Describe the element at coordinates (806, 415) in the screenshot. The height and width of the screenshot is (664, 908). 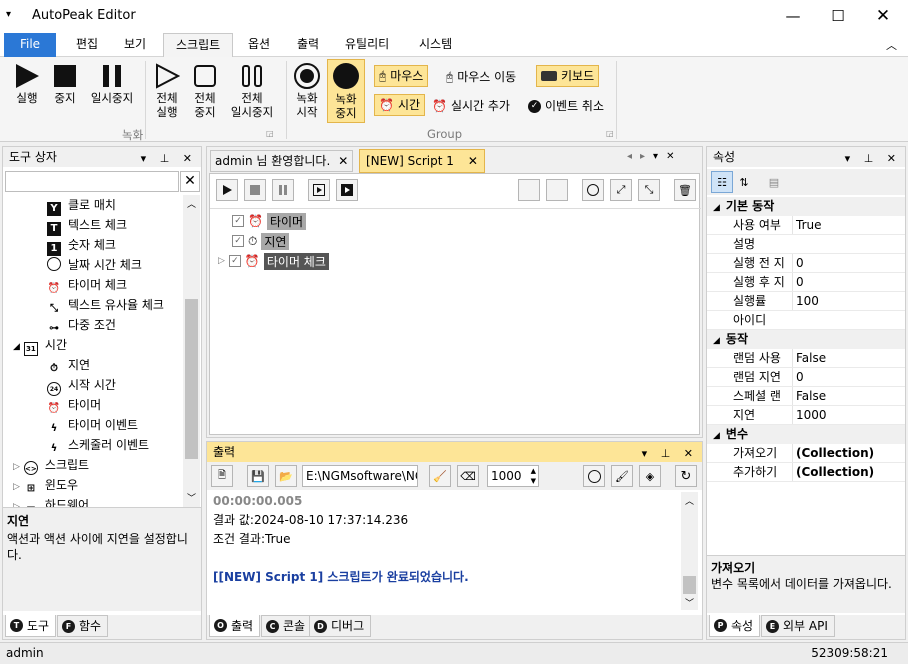
I see `property-row: 지연 1000` at that location.